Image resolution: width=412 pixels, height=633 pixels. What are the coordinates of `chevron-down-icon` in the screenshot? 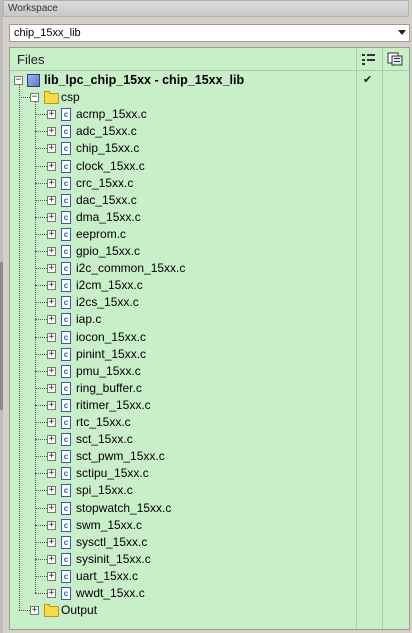 It's located at (402, 32).